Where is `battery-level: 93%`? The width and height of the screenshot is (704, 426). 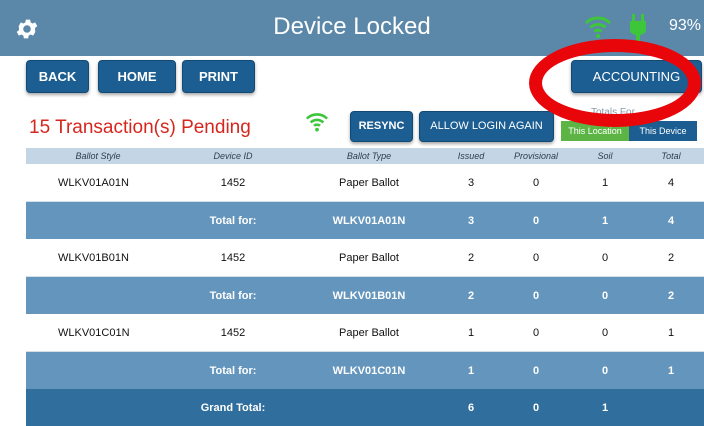 battery-level: 93% is located at coordinates (685, 25).